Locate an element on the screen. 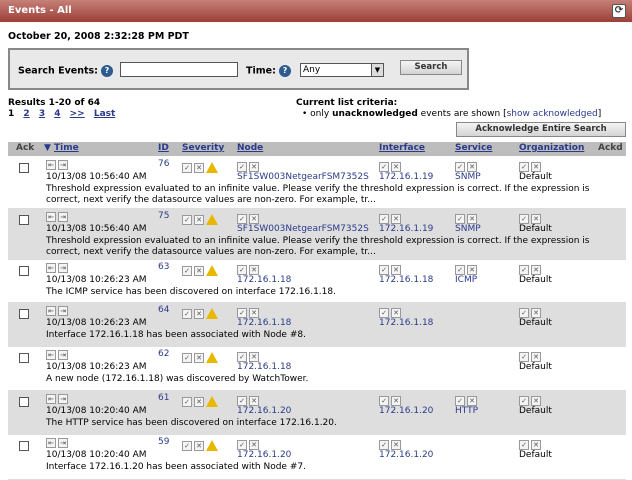 Image resolution: width=632 pixels, height=480 pixels. interface-link: 172.16.1.18 is located at coordinates (406, 280).